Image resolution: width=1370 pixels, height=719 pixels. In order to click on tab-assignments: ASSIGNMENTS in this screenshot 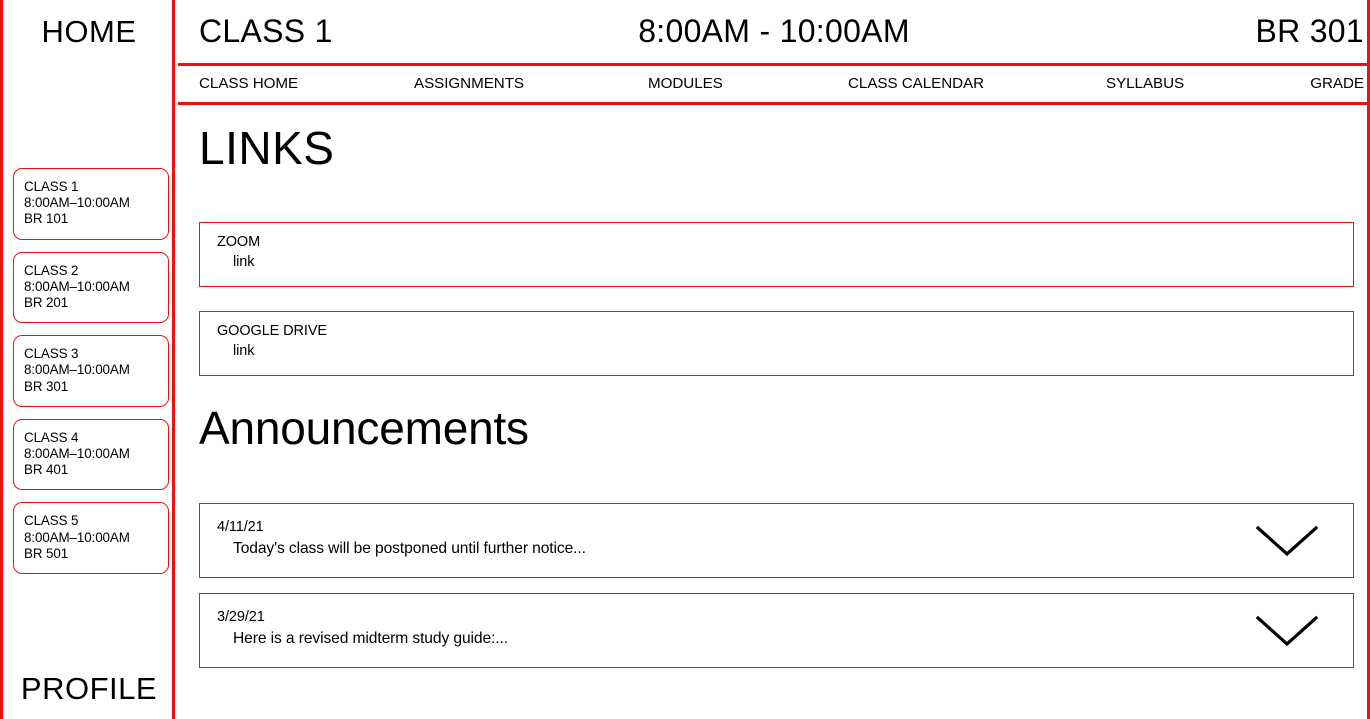, I will do `click(469, 84)`.